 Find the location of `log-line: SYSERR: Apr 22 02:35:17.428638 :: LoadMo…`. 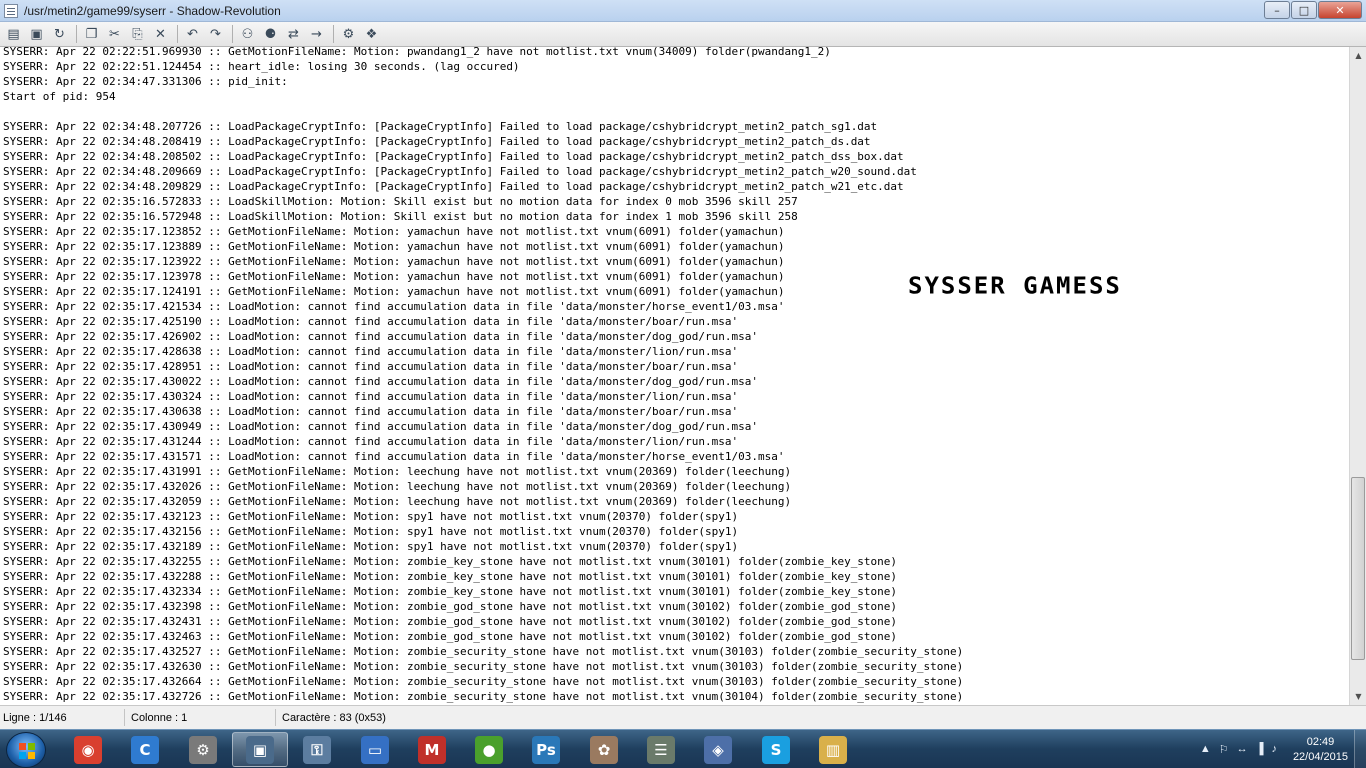

log-line: SYSERR: Apr 22 02:35:17.428638 :: LoadMo… is located at coordinates (371, 351).